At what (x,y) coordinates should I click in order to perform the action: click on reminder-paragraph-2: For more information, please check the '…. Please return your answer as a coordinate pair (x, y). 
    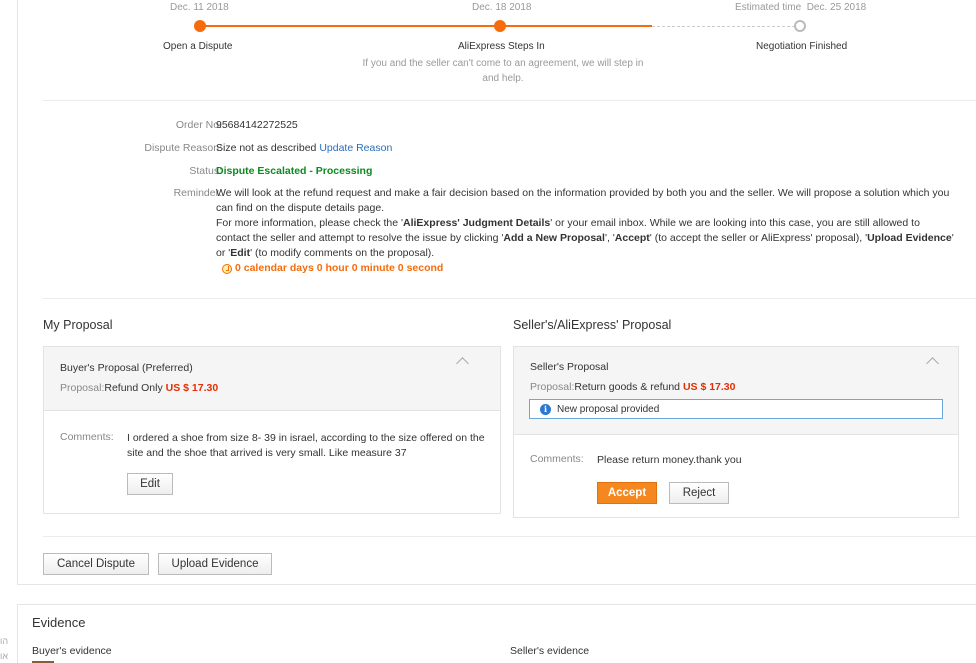
    Looking at the image, I should click on (585, 238).